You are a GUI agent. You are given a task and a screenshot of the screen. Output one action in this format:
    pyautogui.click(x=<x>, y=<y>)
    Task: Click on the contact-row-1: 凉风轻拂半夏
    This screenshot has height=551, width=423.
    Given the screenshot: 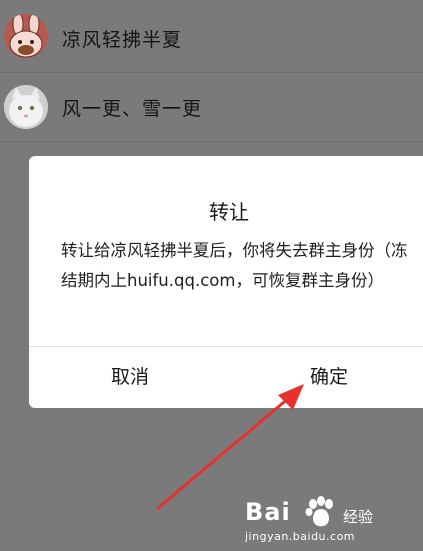 What is the action you would take?
    pyautogui.click(x=211, y=38)
    